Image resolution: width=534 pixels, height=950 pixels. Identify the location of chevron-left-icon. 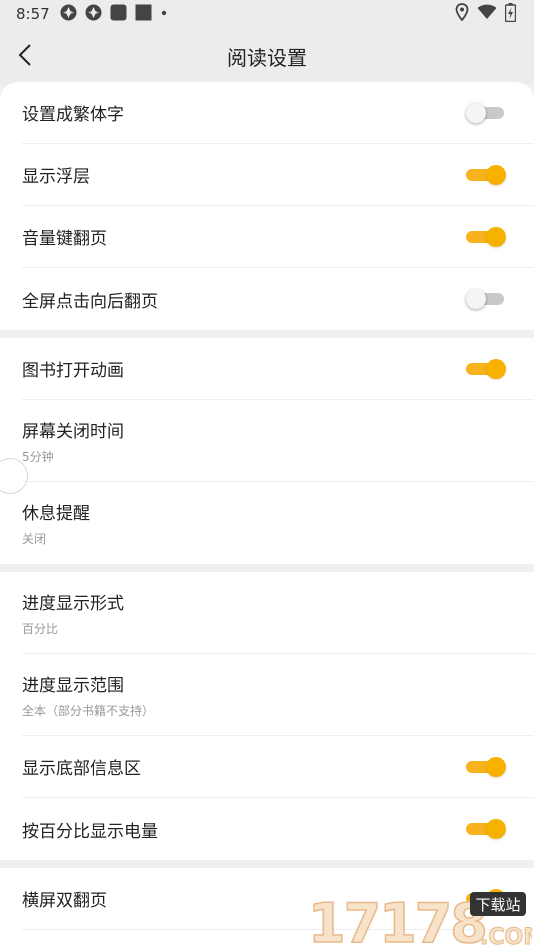
(24, 55).